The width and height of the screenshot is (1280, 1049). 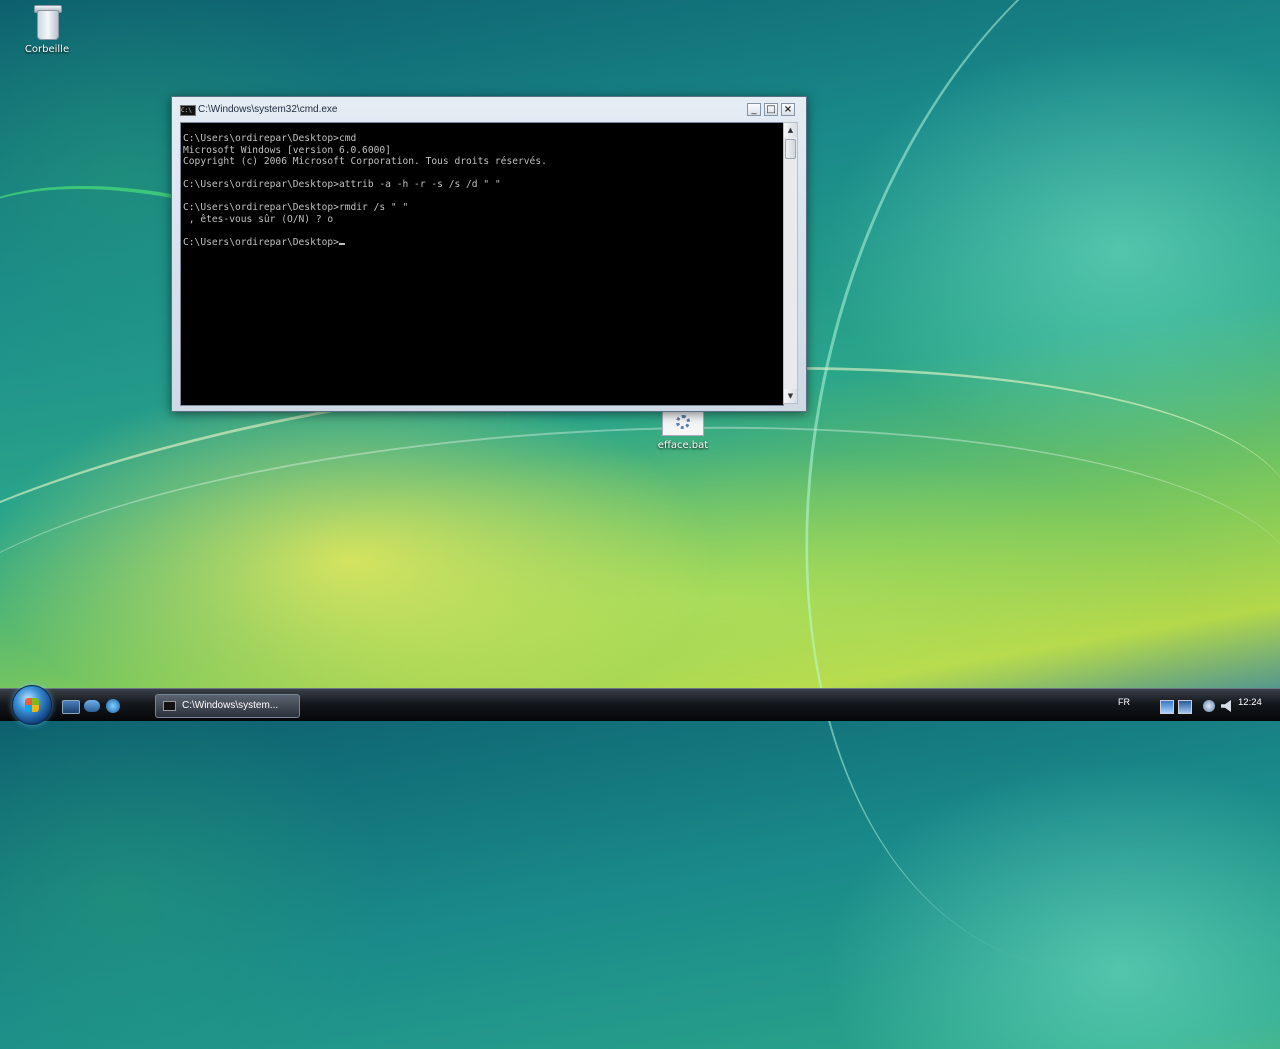 What do you see at coordinates (270, 138) in the screenshot?
I see `console-line: C:\Users\ordirepar\Desktop>cmd` at bounding box center [270, 138].